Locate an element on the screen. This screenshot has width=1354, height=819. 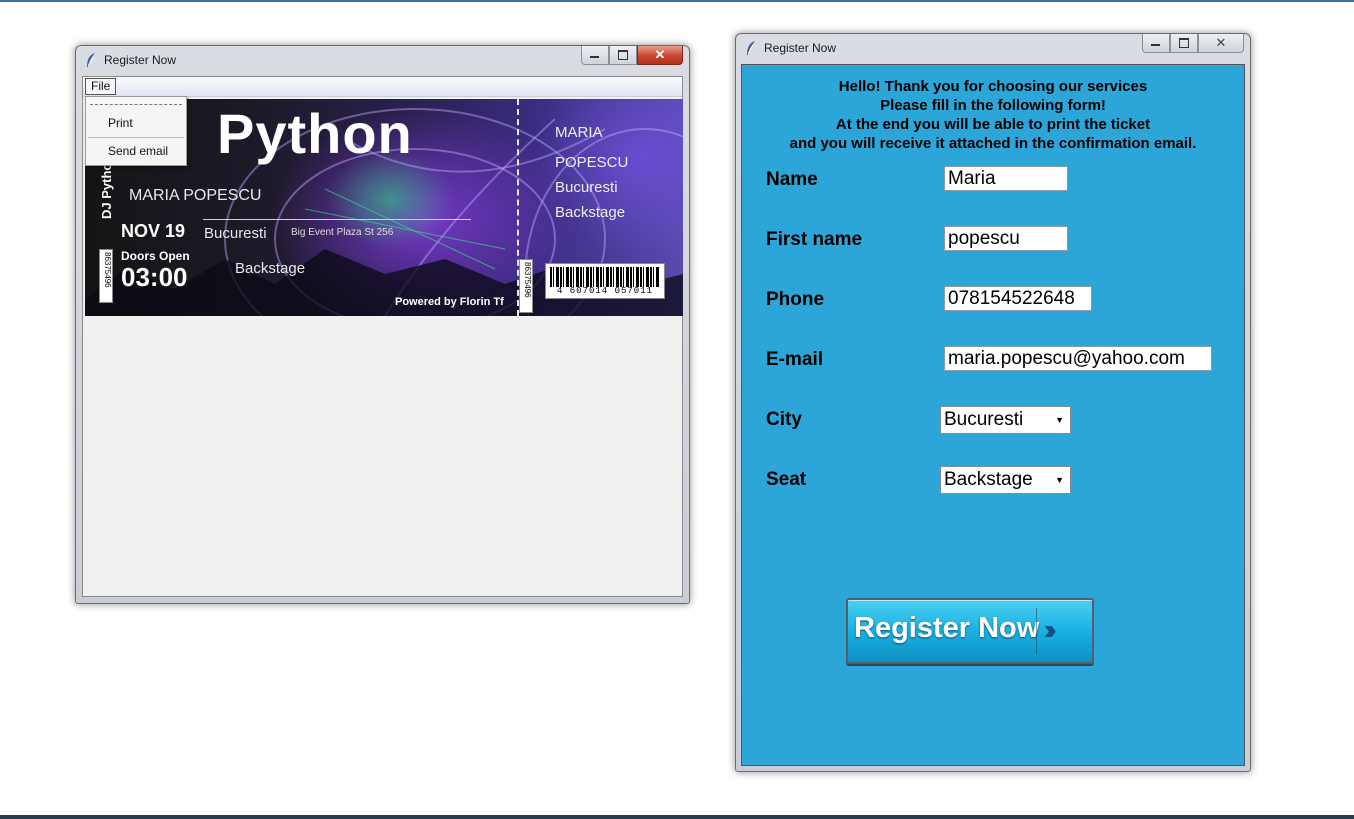
register-button-label: Register Now is located at coordinates (947, 628).